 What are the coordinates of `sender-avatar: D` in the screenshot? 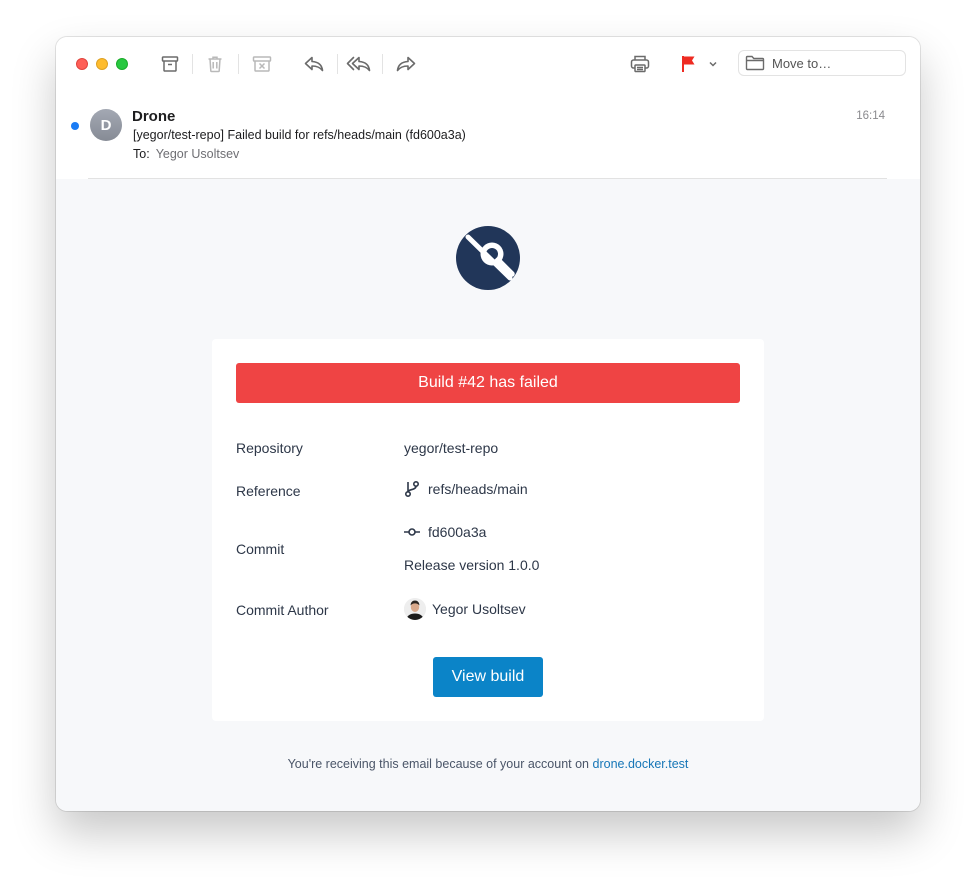 It's located at (106, 125).